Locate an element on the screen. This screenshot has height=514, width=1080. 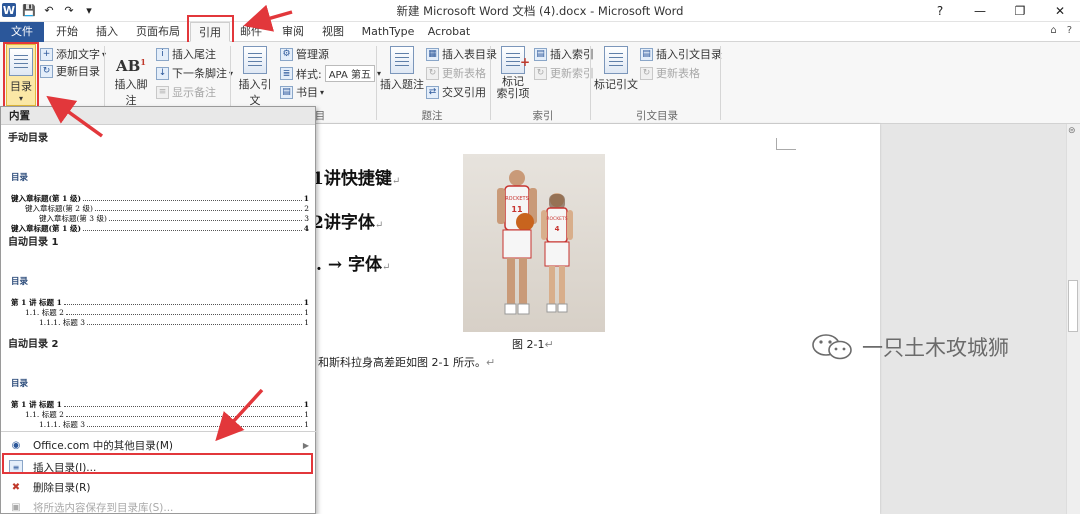
insert-caption-button: 插入题注 is located at coordinates (402, 69).